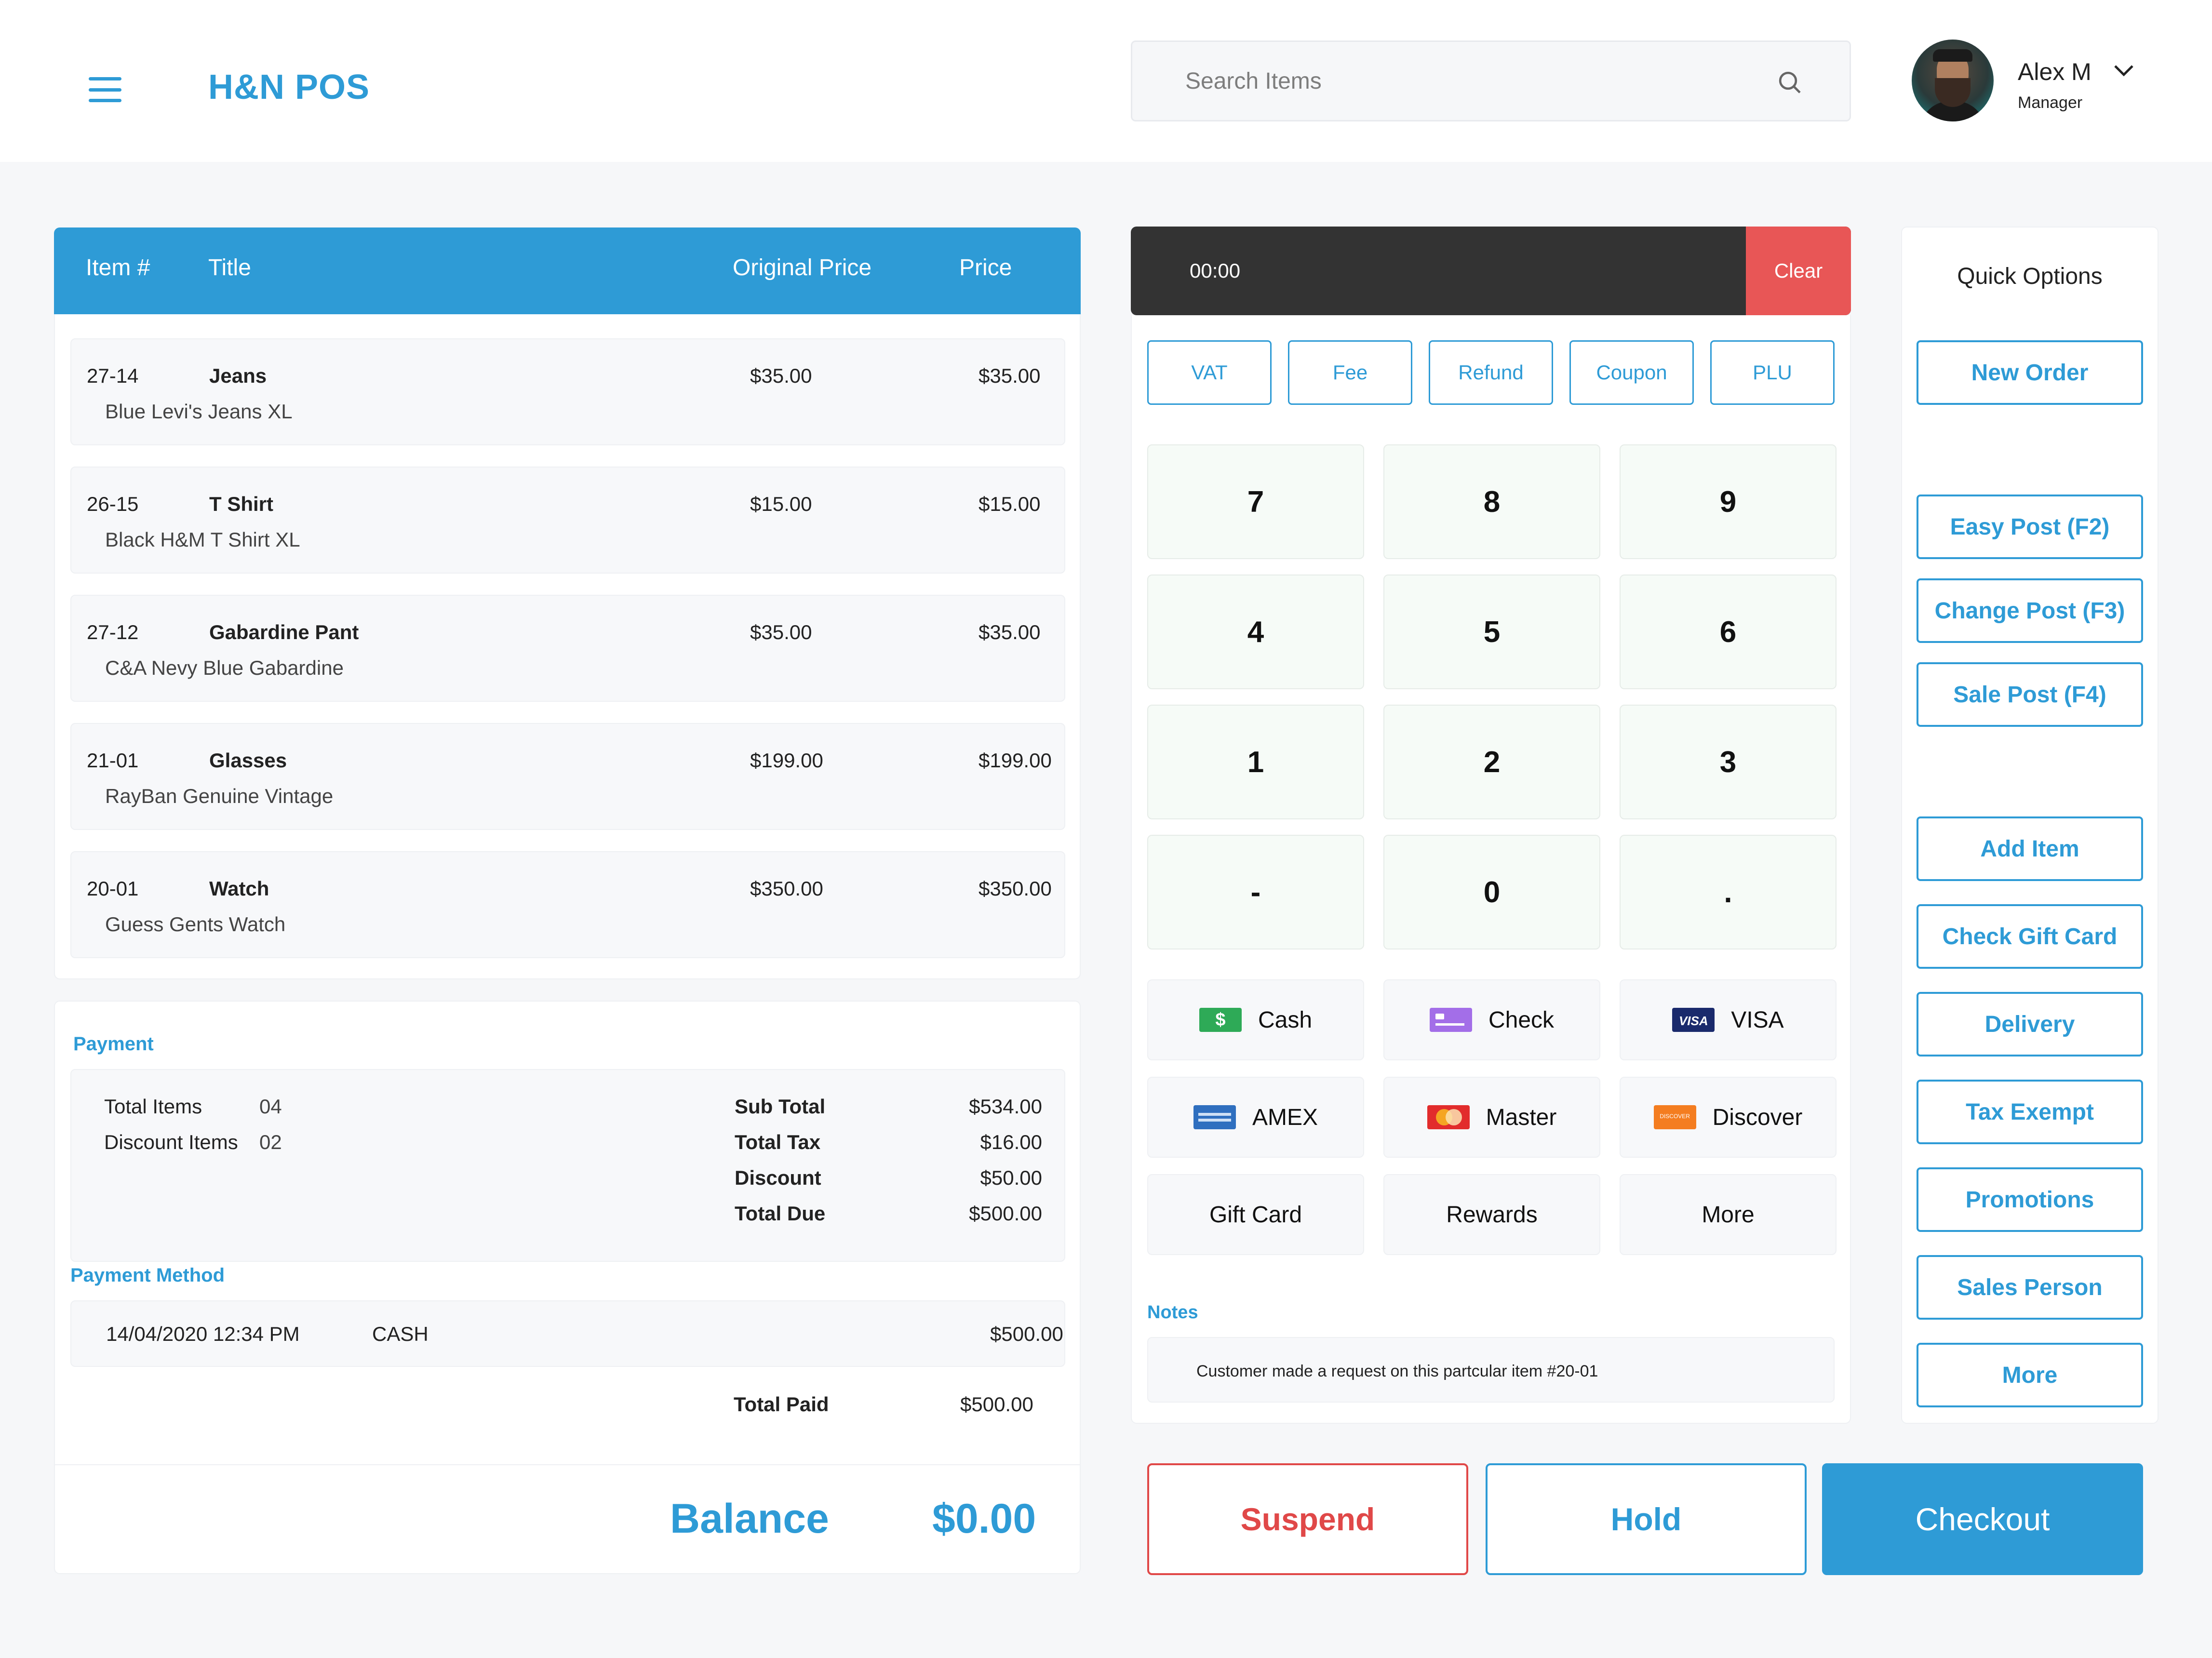 This screenshot has height=1658, width=2212. I want to click on visa-icon: VISA, so click(1694, 1020).